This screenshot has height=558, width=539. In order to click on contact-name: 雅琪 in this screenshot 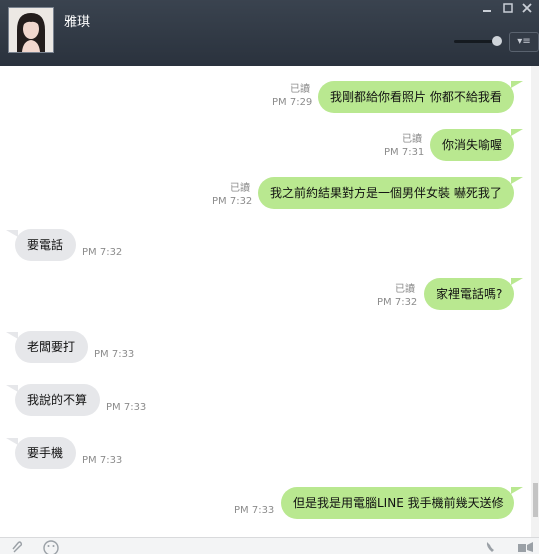, I will do `click(77, 22)`.